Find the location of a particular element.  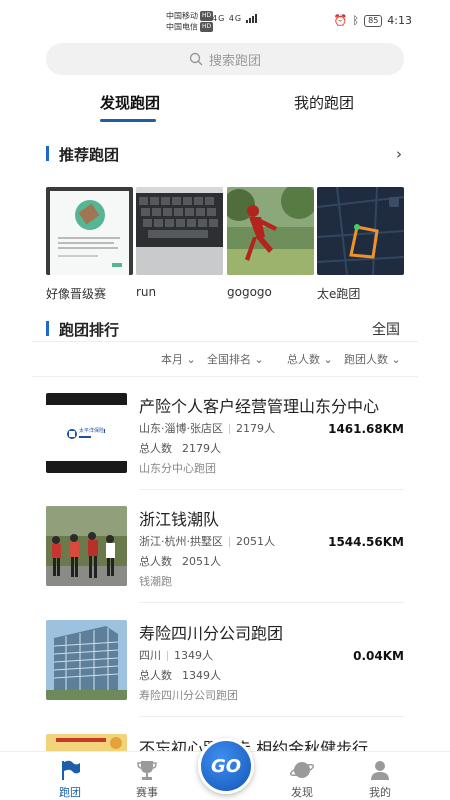

nav-item-discover: 发现 is located at coordinates (302, 778).